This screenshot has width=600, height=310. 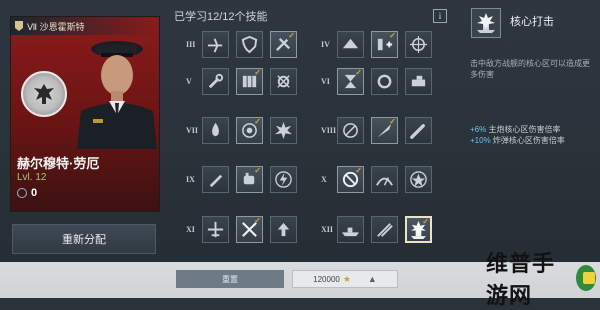 I want to click on reassign-button: 重新分配, so click(x=84, y=239).